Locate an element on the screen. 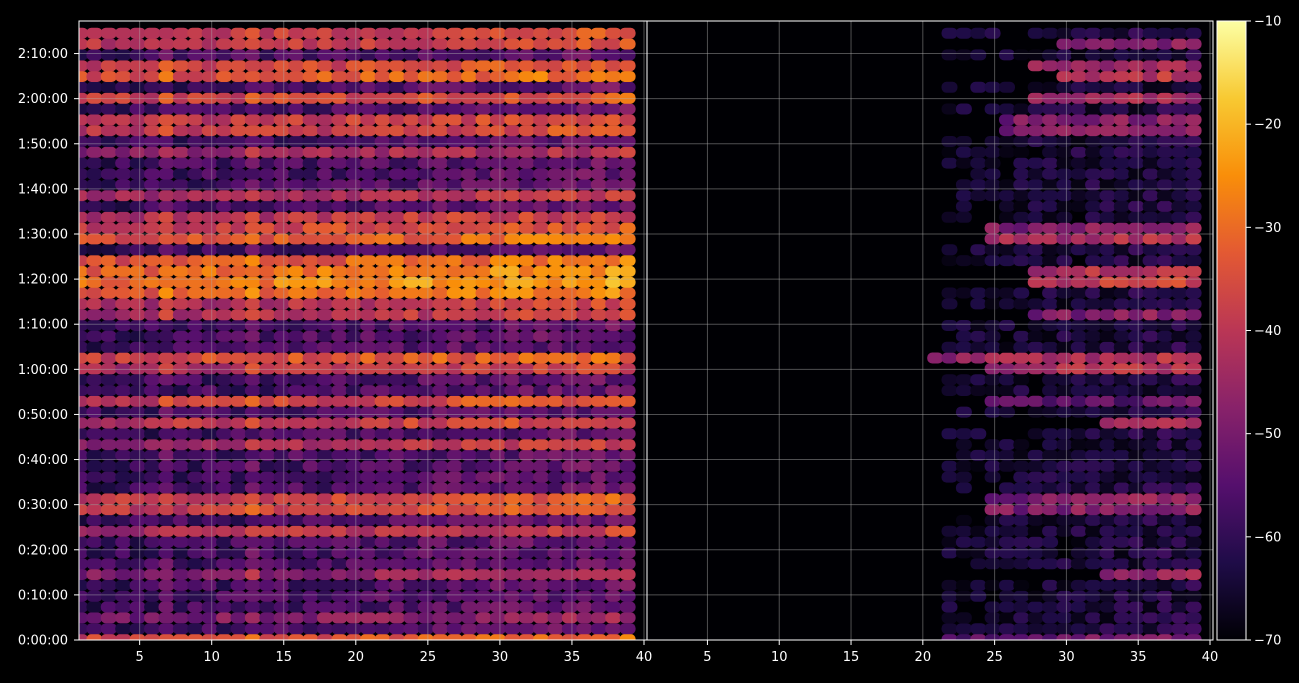  x-tick-label: 10 is located at coordinates (779, 657).